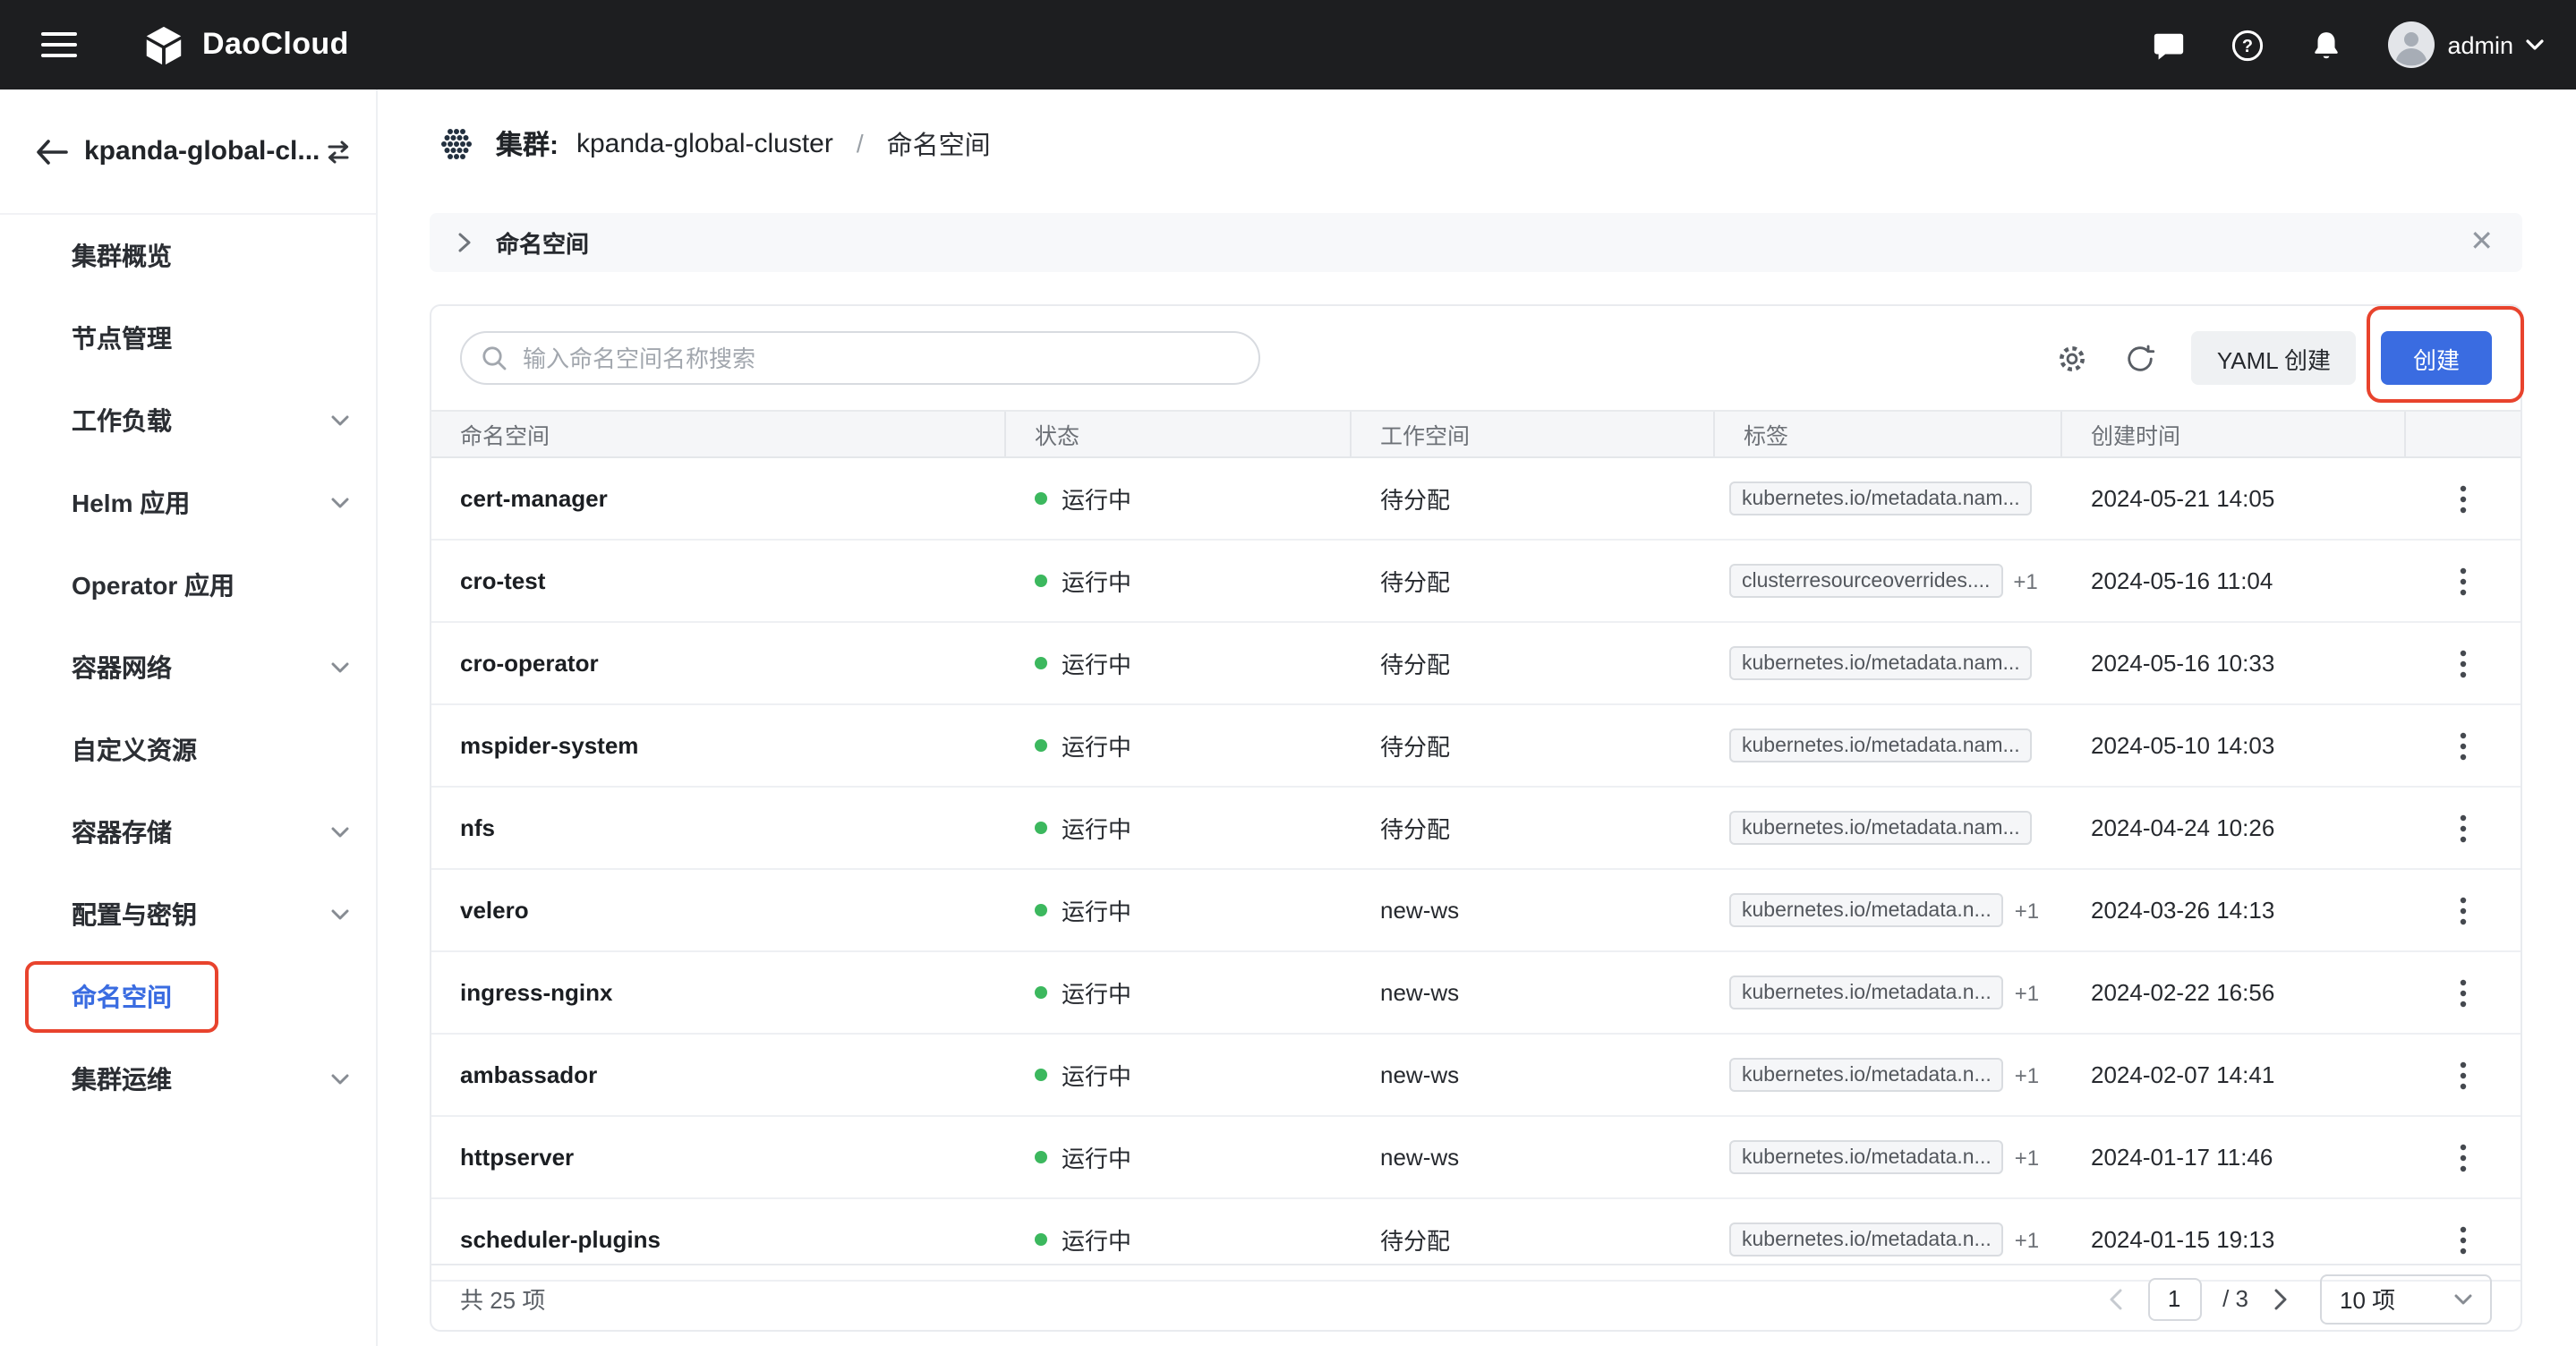  Describe the element at coordinates (2463, 434) in the screenshot. I see `column-header-actions` at that location.